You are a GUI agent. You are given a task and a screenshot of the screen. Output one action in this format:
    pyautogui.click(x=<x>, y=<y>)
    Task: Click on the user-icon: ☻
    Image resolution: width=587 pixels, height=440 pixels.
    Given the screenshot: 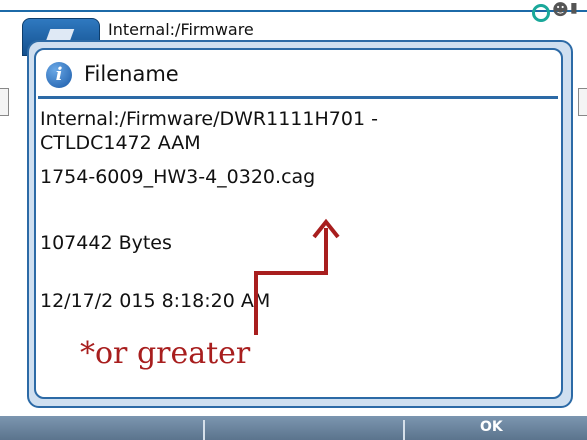 What is the action you would take?
    pyautogui.click(x=560, y=9)
    